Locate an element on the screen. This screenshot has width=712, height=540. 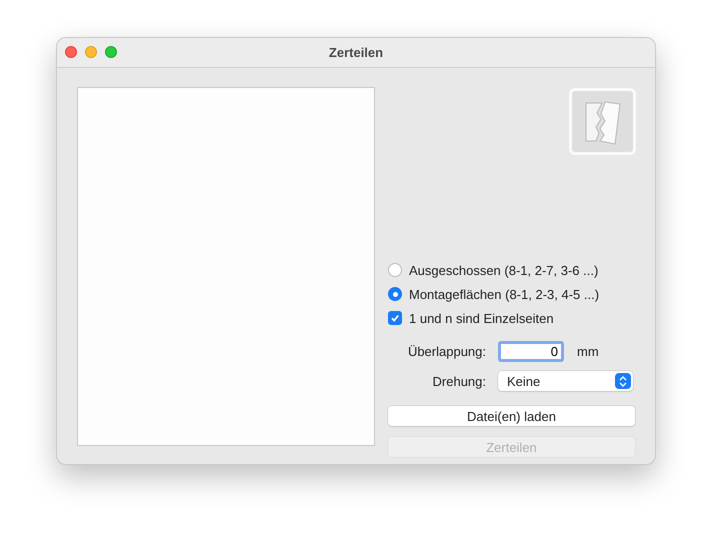
checkbox is located at coordinates (395, 318).